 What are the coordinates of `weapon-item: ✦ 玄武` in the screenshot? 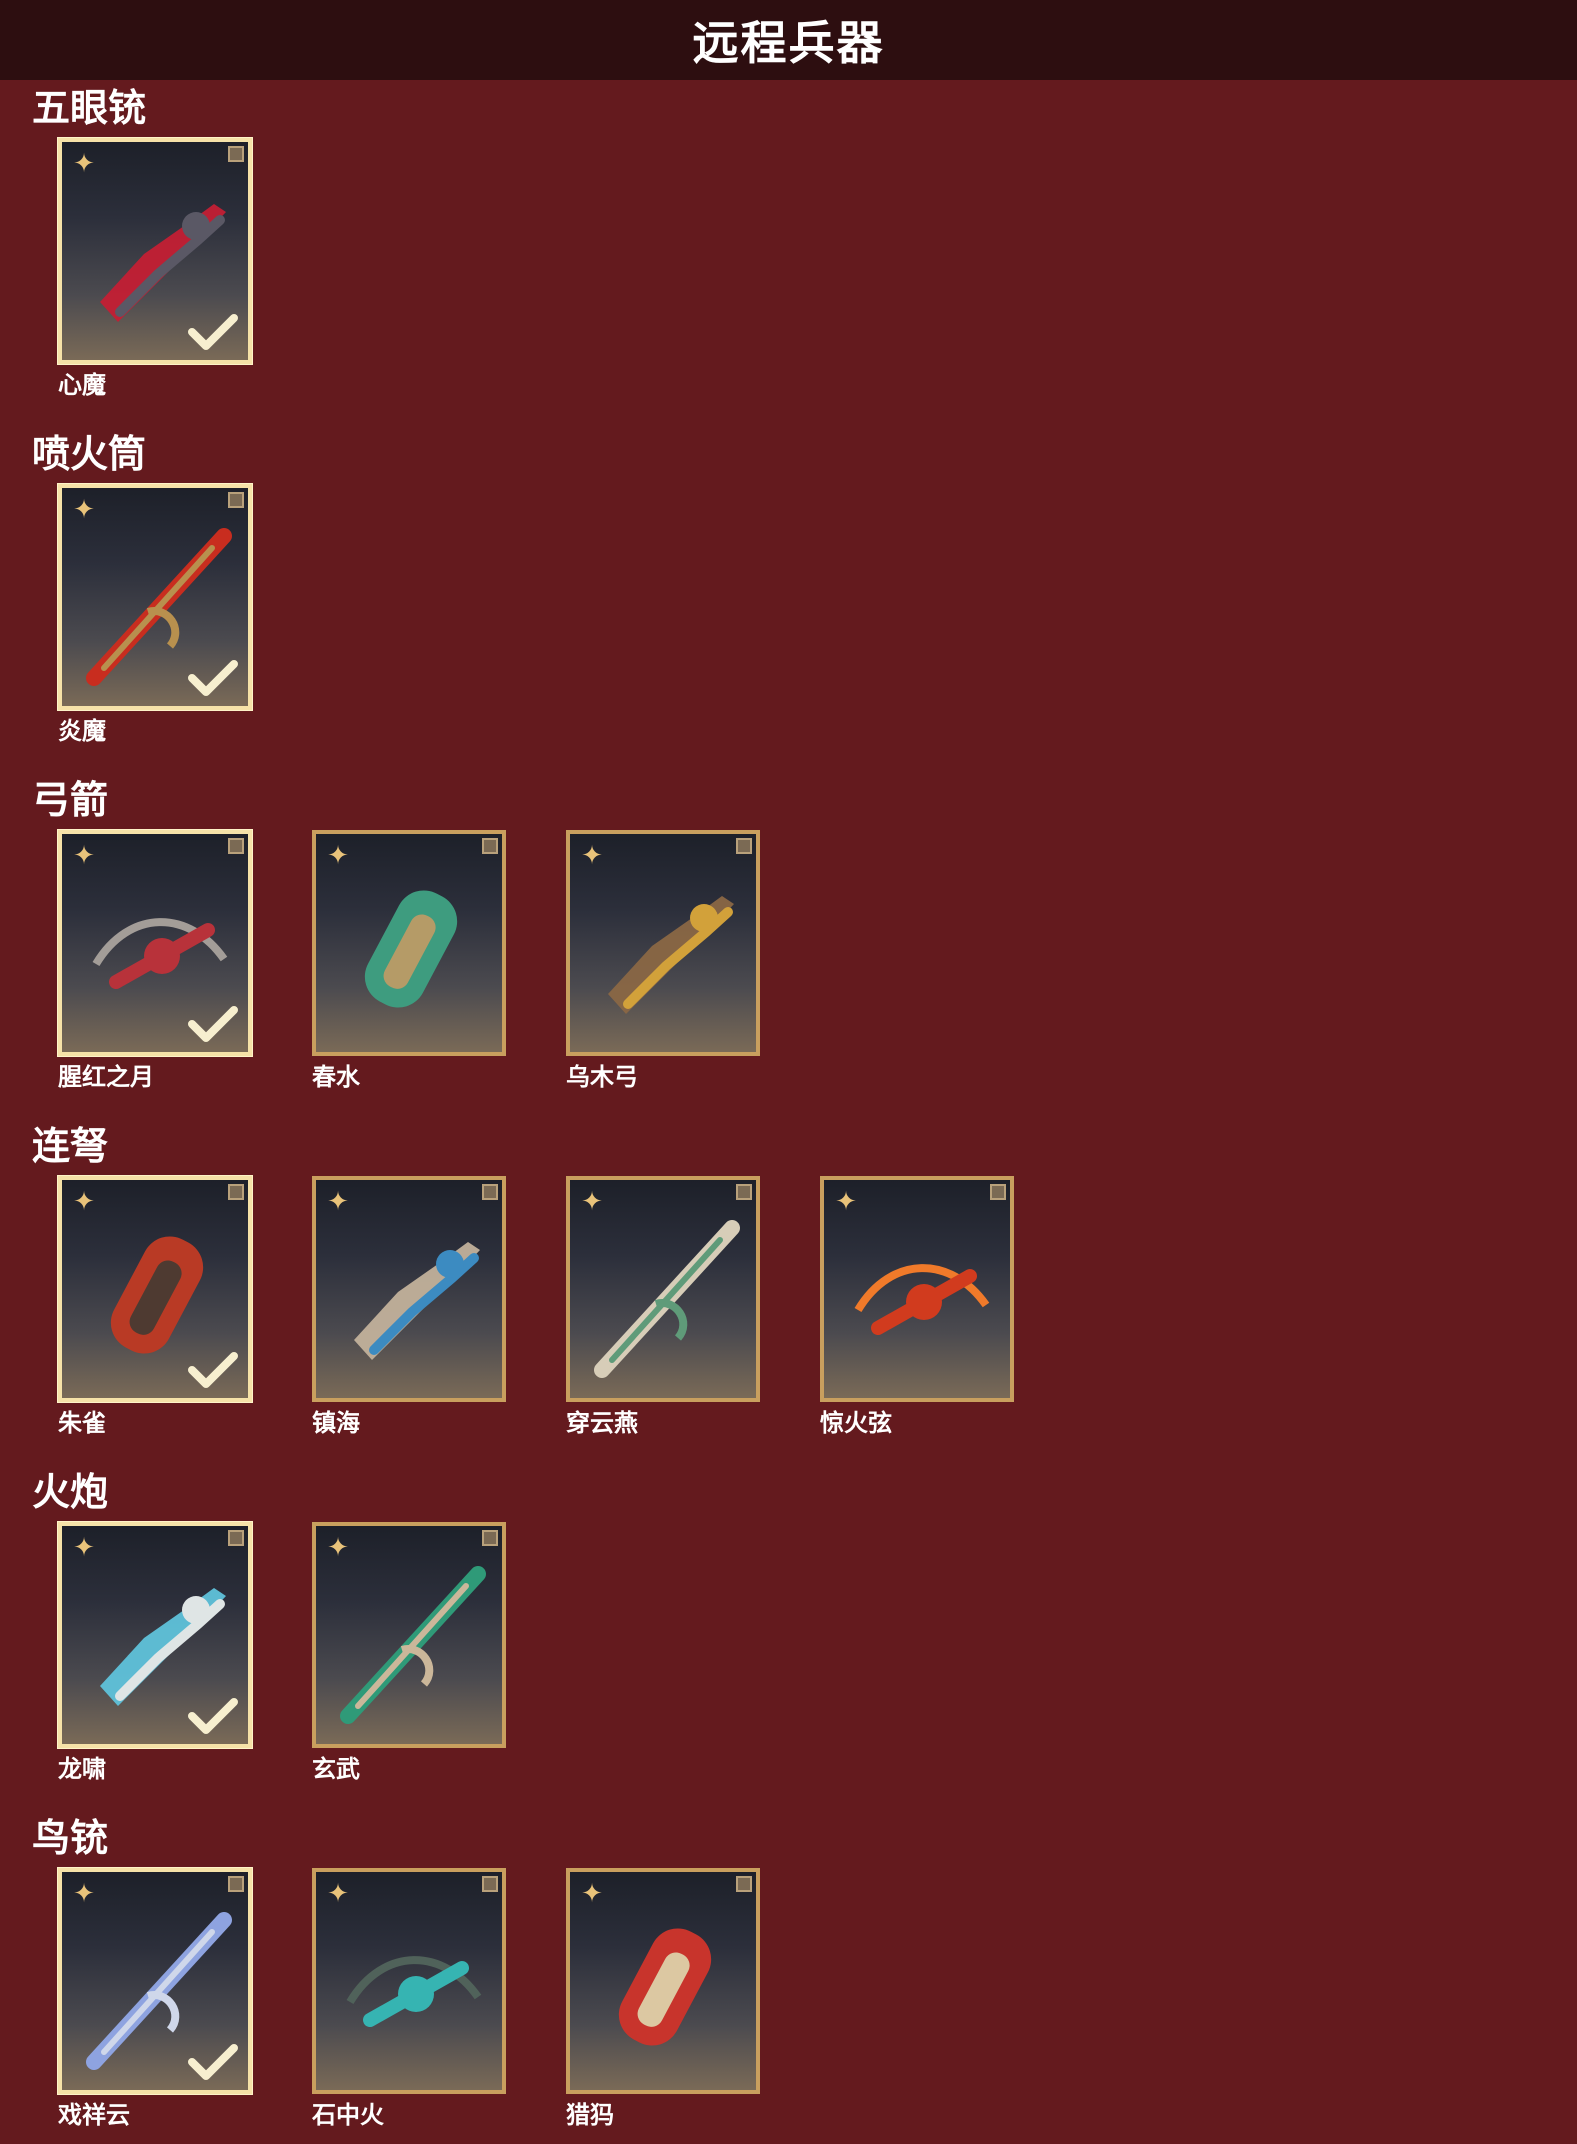 It's located at (409, 1653).